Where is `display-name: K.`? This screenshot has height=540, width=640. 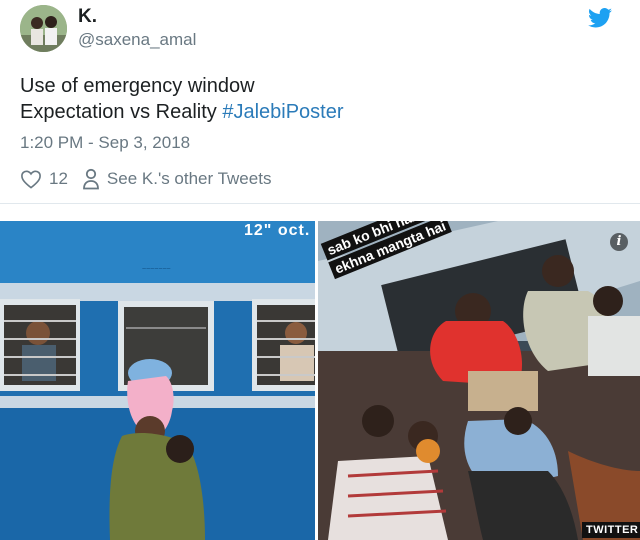
display-name: K. is located at coordinates (87, 17).